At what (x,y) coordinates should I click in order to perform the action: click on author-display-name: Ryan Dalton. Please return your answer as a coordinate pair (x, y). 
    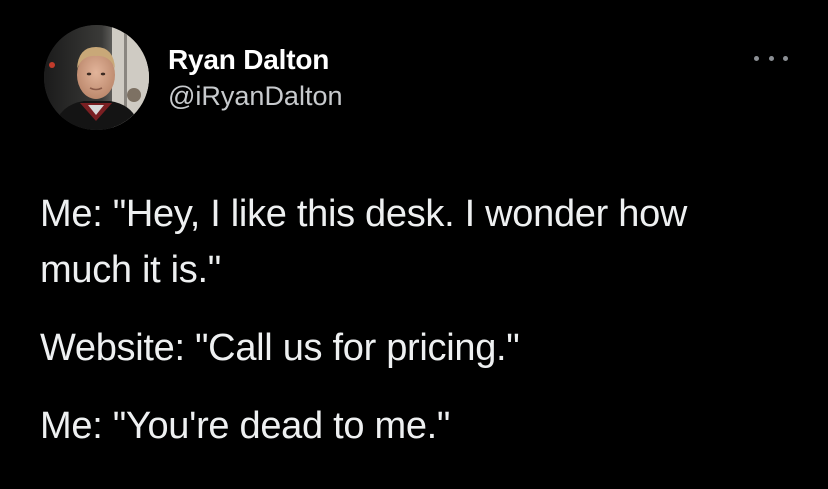
    Looking at the image, I should click on (255, 60).